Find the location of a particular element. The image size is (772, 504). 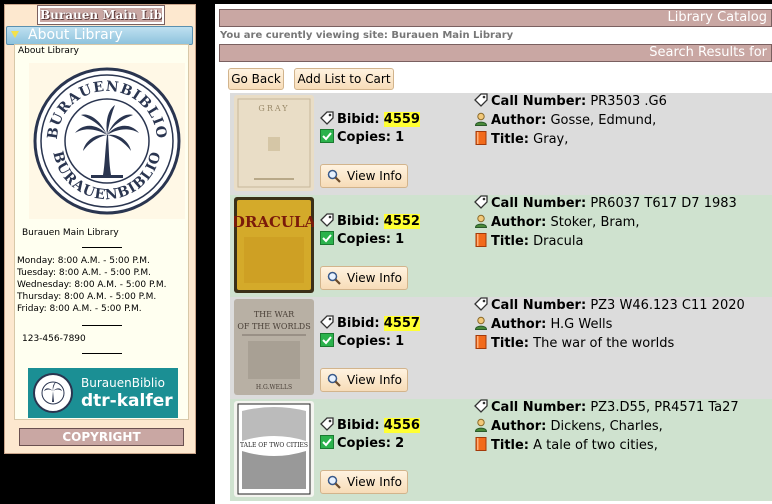

book-cover-image: TALE OF TWO CITIES is located at coordinates (274, 449).